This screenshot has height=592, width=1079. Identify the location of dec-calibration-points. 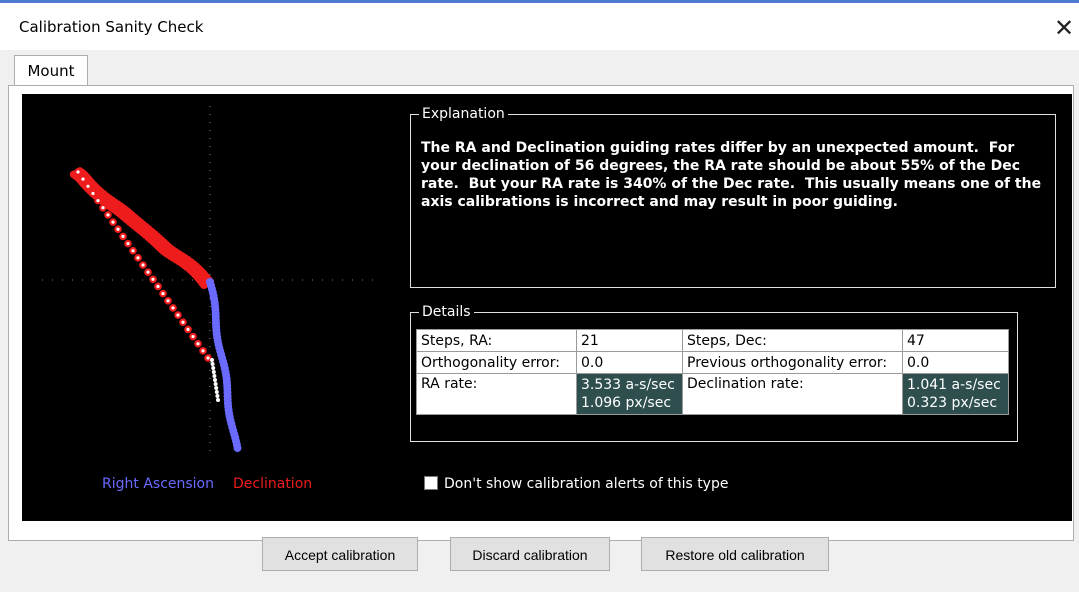
(142, 264).